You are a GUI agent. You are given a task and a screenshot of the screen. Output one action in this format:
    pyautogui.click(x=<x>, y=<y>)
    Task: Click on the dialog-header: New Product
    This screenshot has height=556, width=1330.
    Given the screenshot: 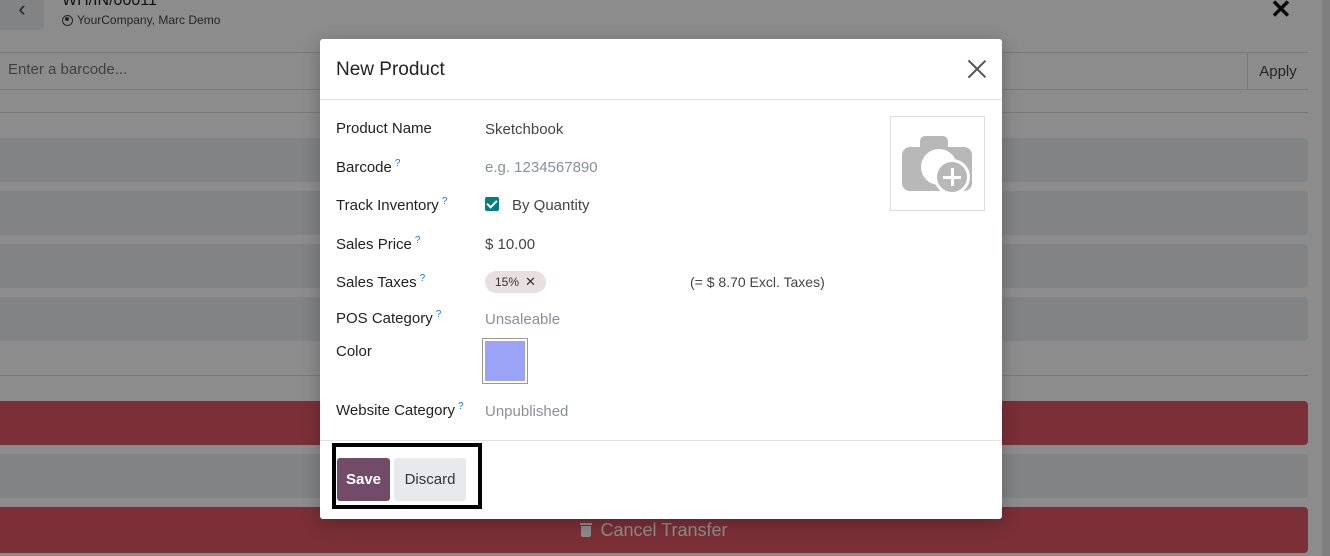 What is the action you would take?
    pyautogui.click(x=661, y=69)
    